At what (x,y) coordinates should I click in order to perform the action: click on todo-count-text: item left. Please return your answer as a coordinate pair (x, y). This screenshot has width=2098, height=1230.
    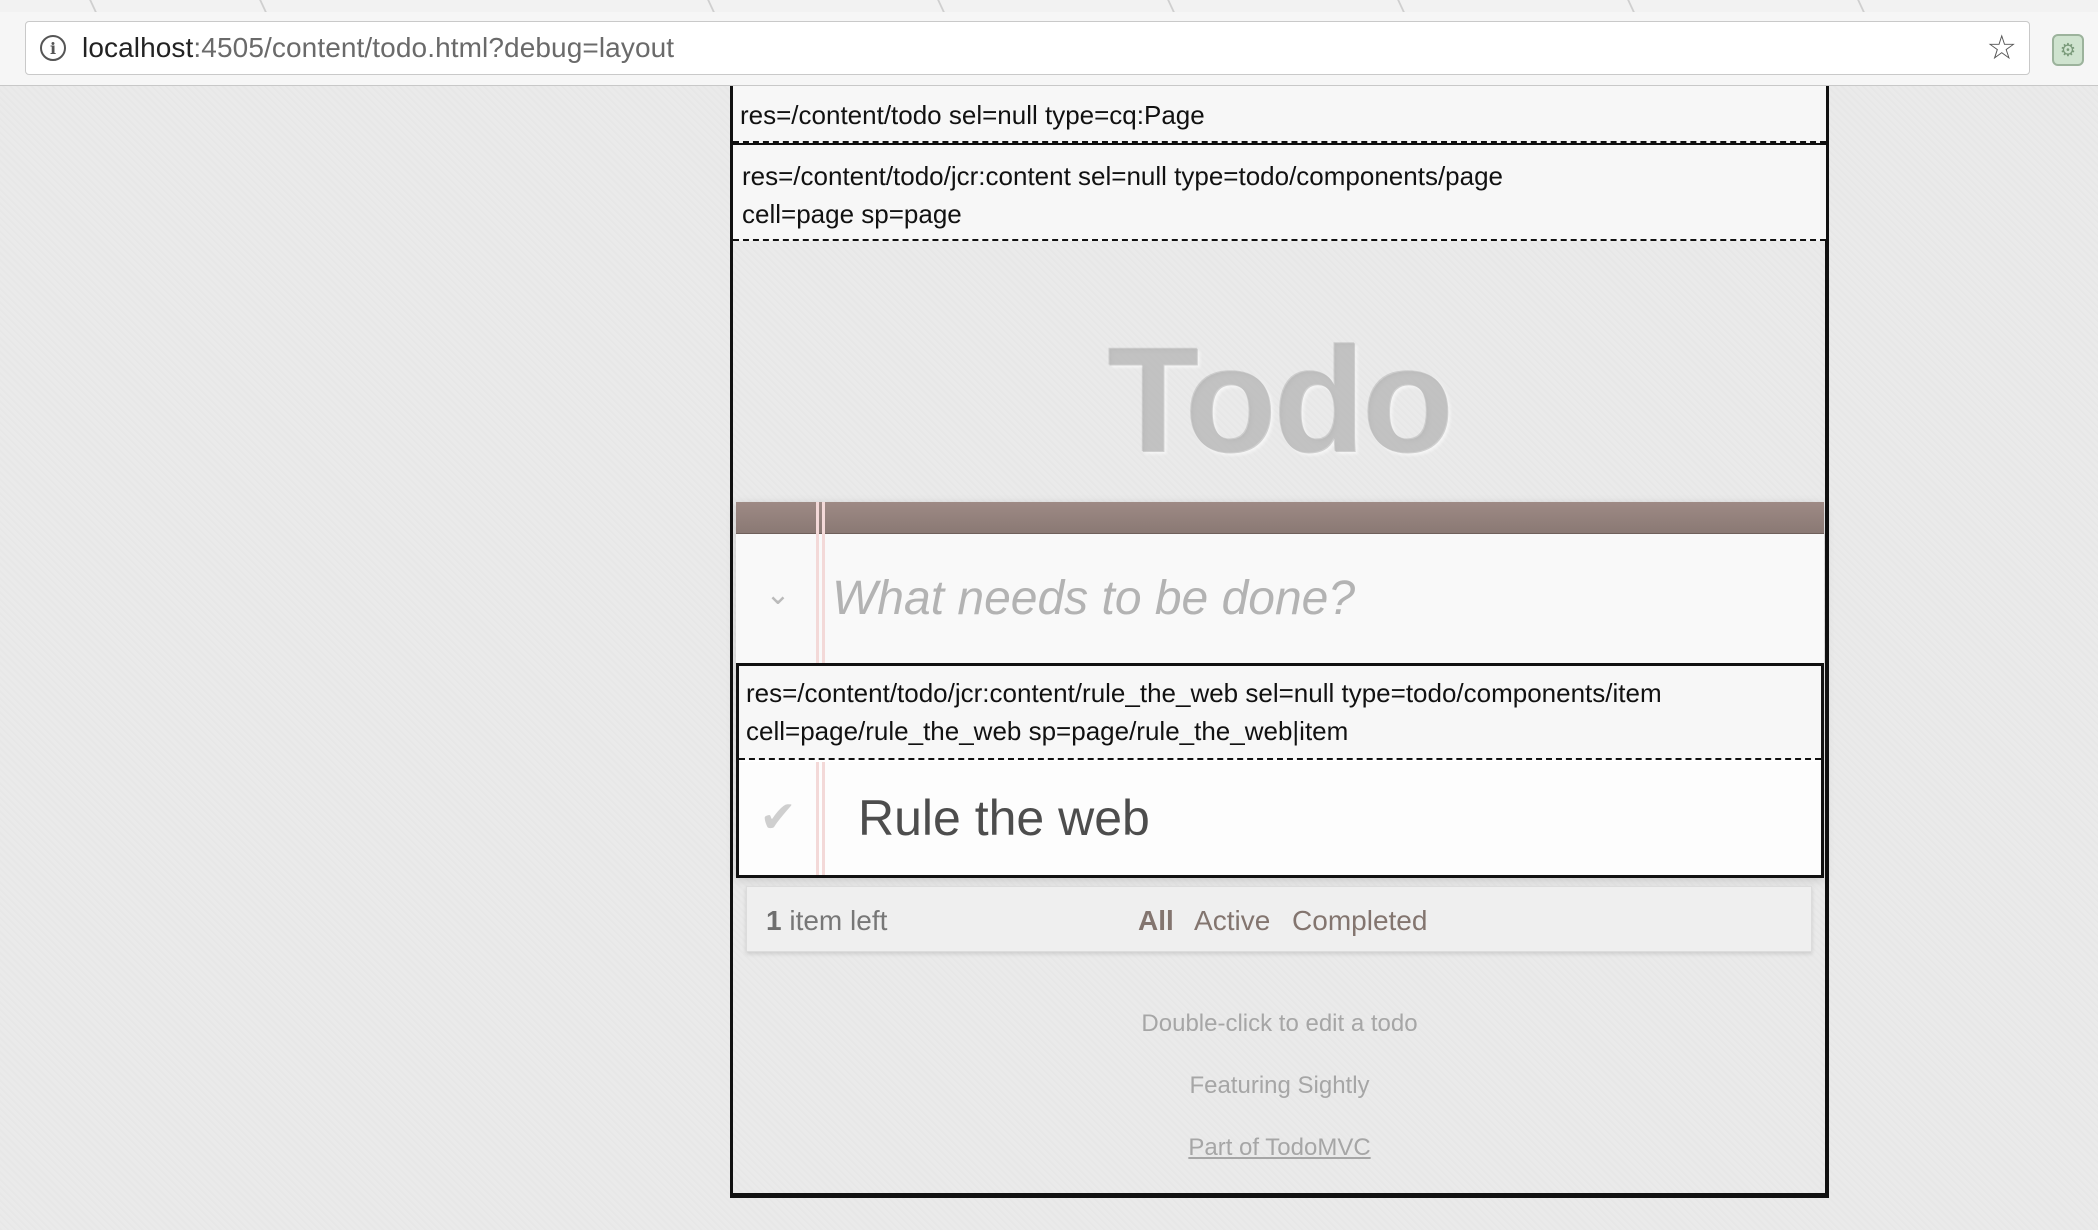
    Looking at the image, I should click on (834, 920).